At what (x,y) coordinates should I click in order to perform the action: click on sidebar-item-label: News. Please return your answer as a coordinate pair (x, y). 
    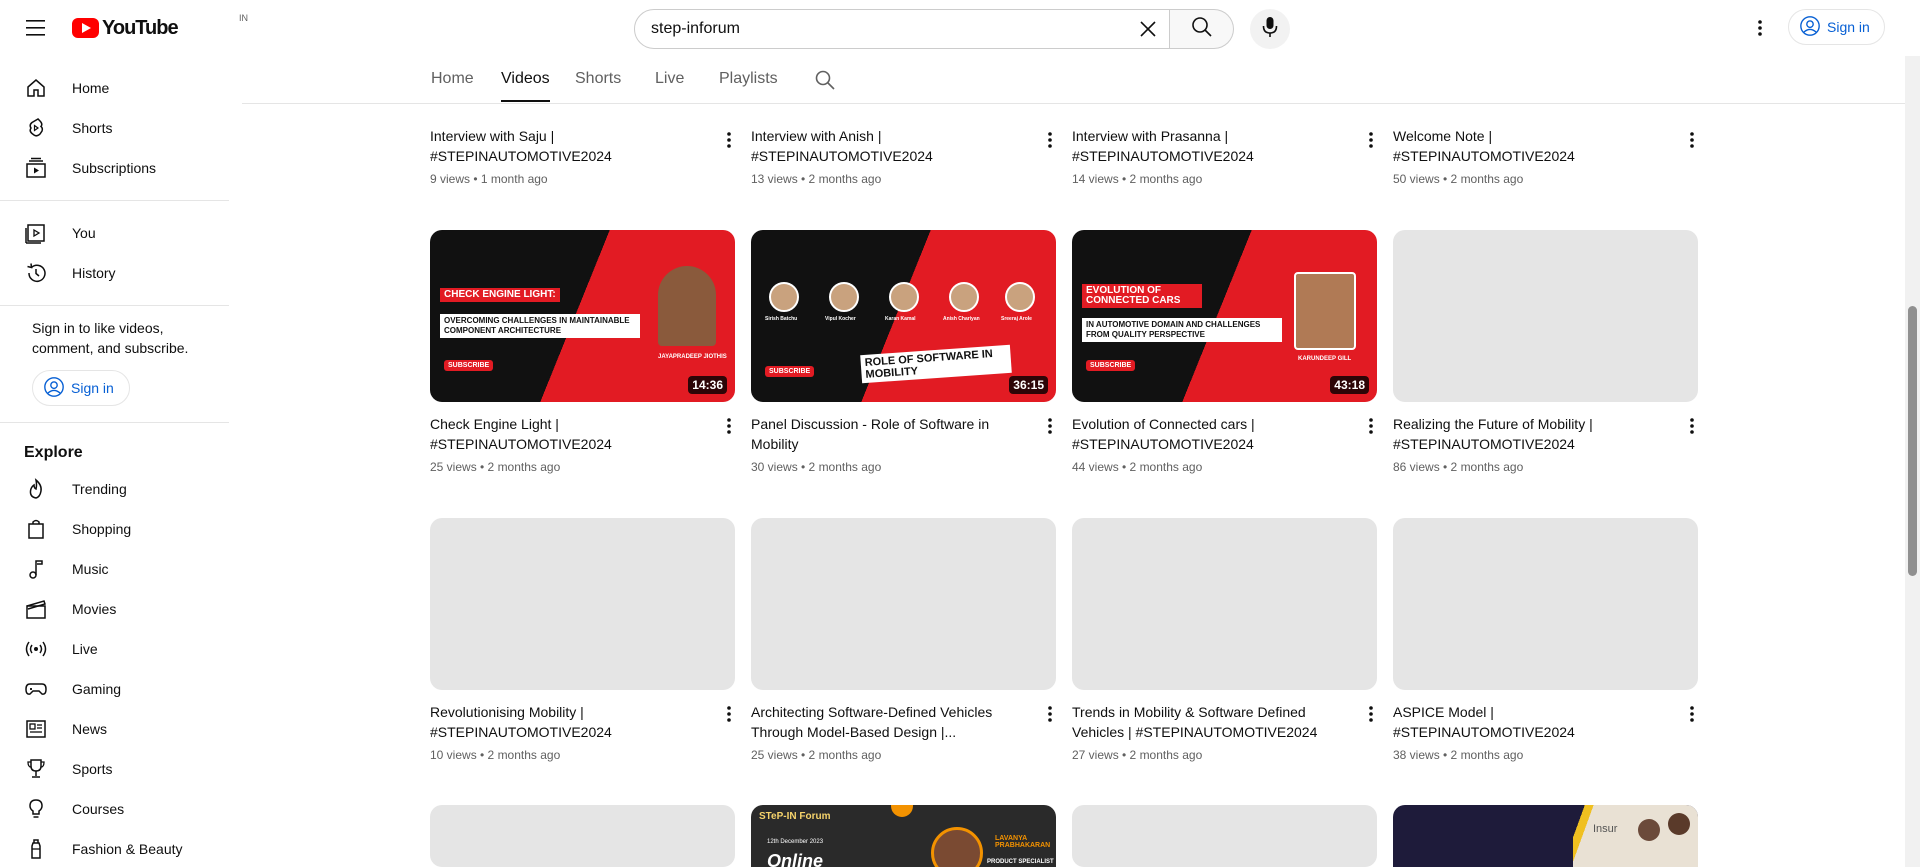
    Looking at the image, I should click on (90, 729).